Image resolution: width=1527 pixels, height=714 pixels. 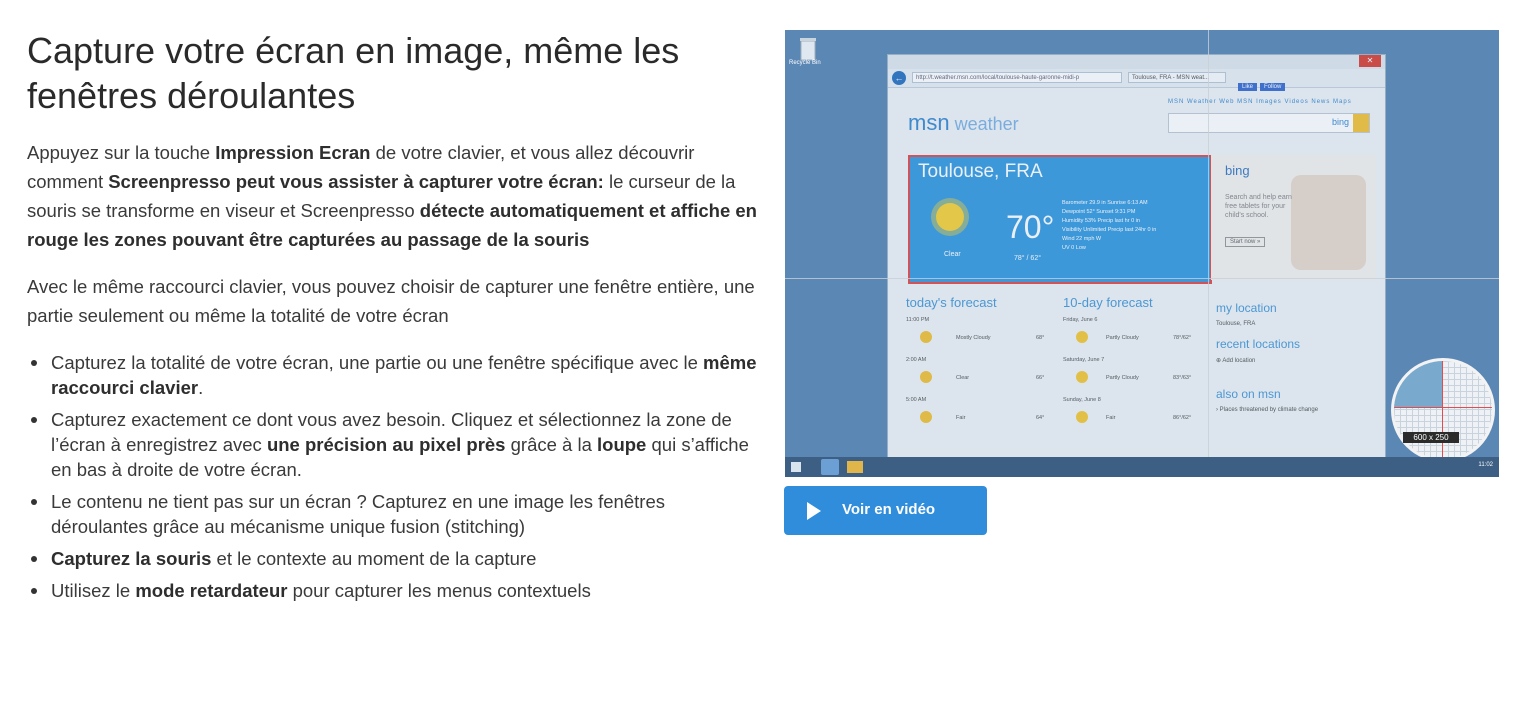 I want to click on list-item-text: et le contexte au moment de la capture, so click(x=374, y=558).